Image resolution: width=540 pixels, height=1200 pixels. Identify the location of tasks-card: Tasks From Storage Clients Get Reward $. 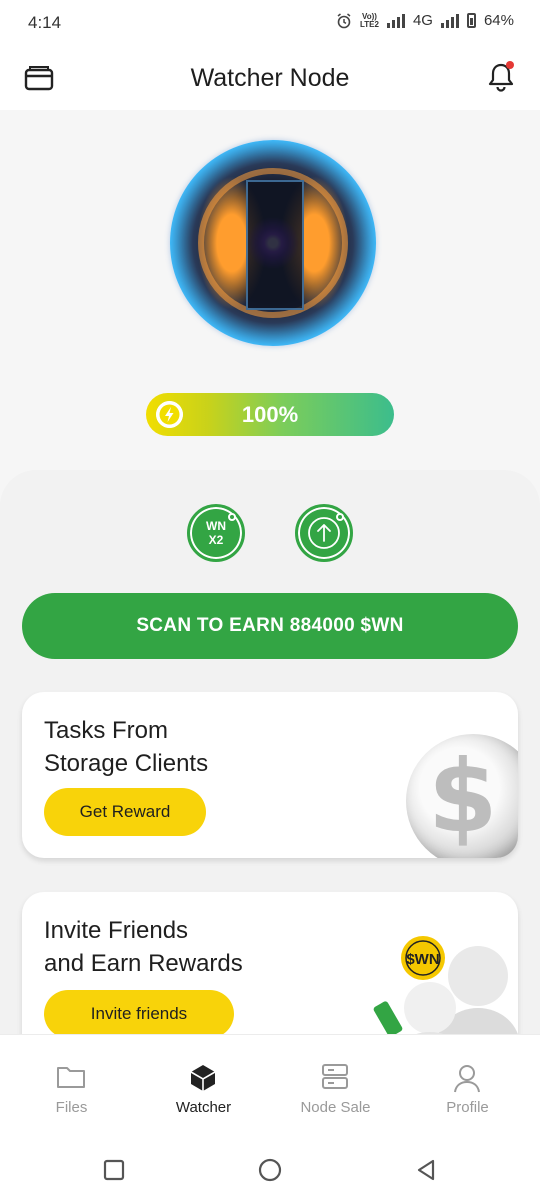
(270, 775).